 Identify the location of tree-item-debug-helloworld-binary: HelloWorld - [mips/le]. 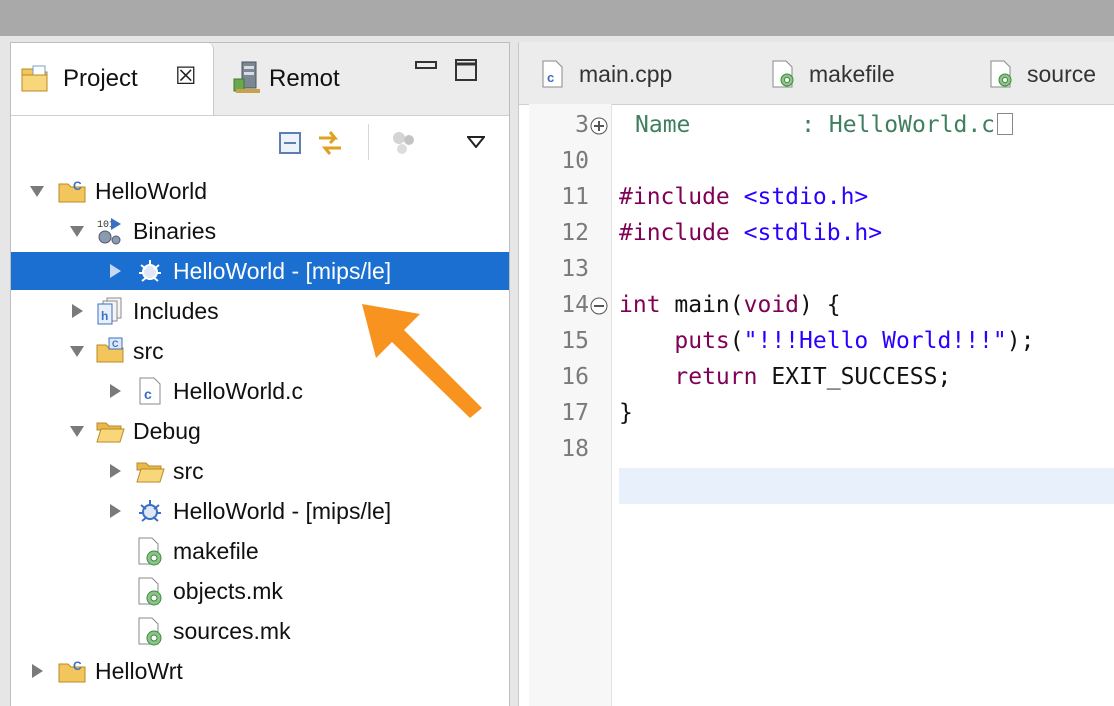
(260, 511).